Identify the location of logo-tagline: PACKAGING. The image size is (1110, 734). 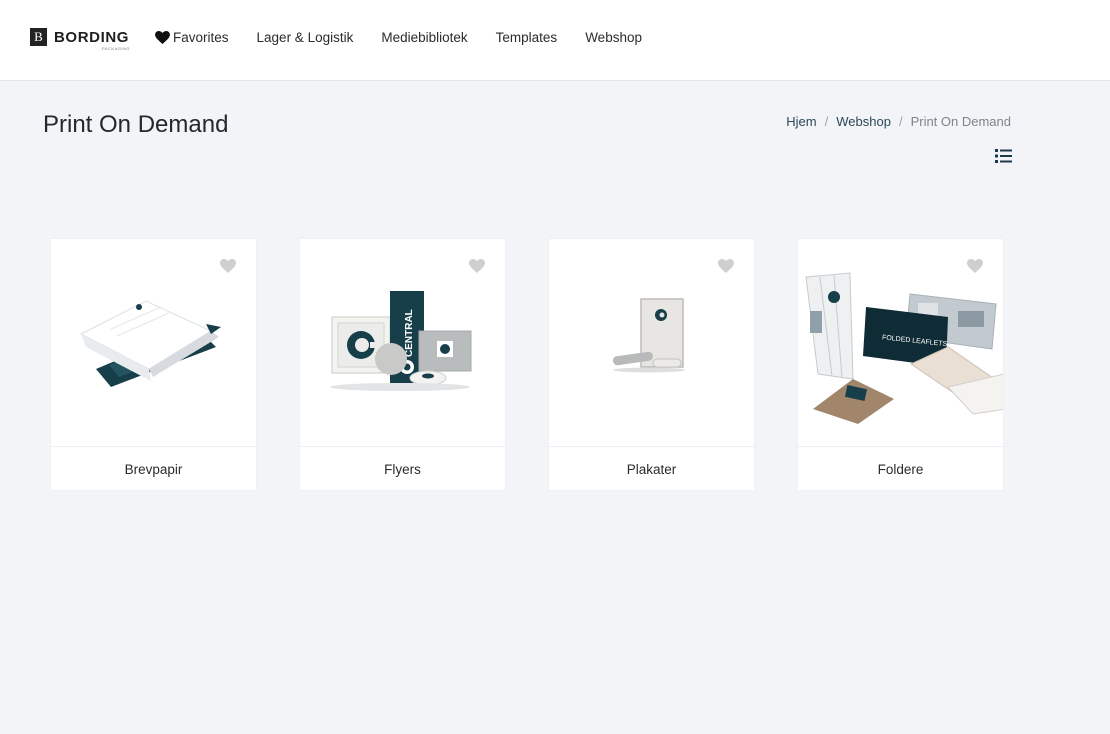
(116, 48).